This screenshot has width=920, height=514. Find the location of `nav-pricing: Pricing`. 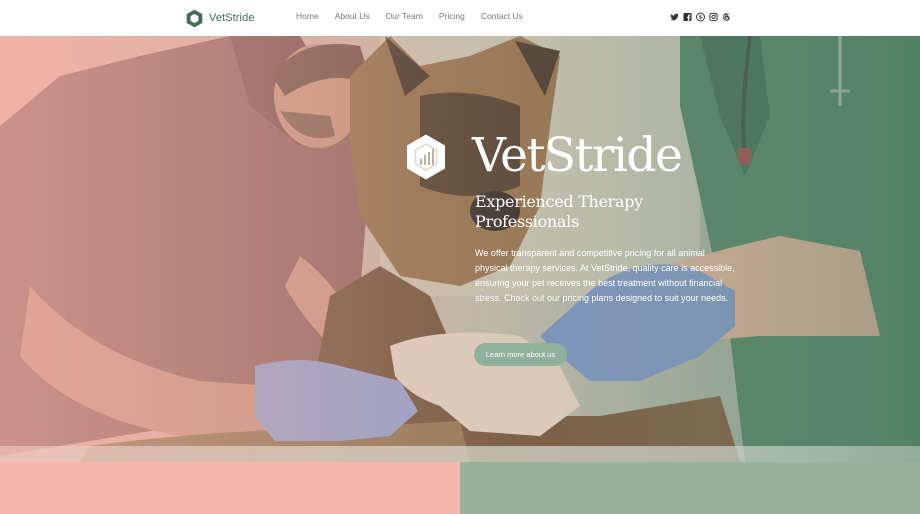

nav-pricing: Pricing is located at coordinates (452, 16).